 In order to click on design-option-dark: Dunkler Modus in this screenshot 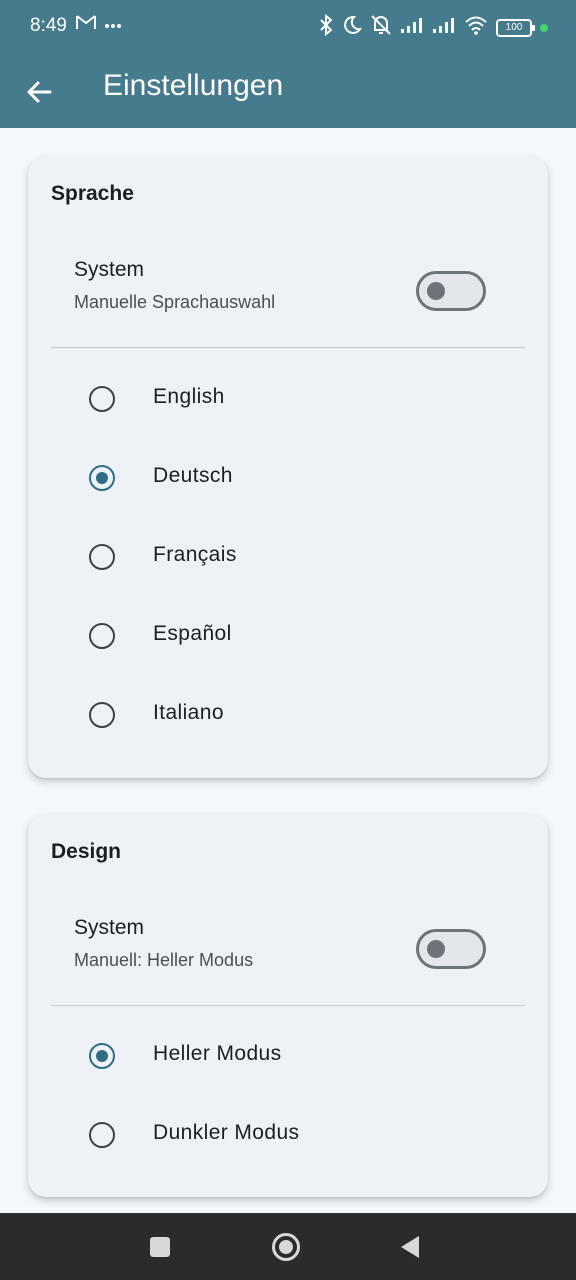, I will do `click(288, 1135)`.